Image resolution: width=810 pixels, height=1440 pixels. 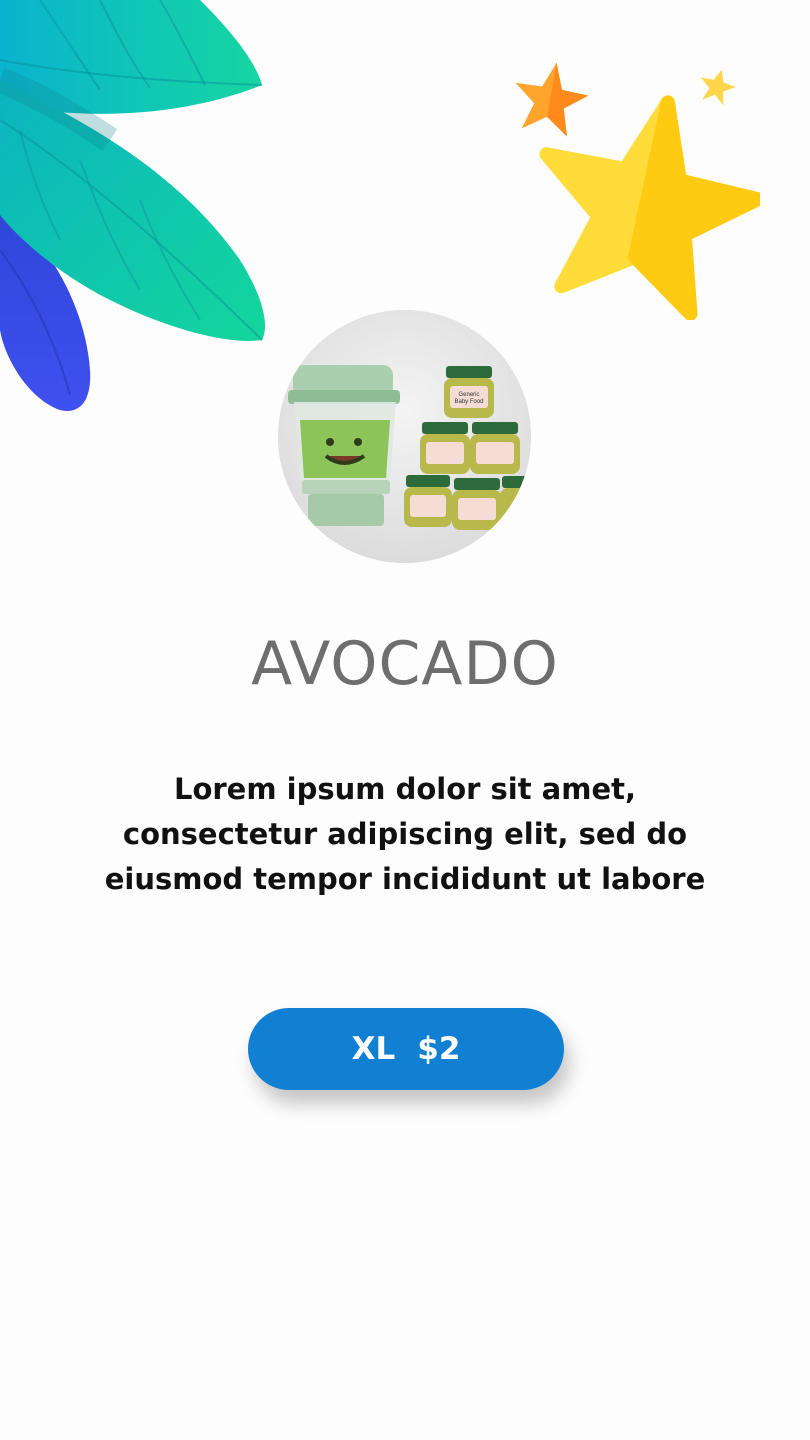 I want to click on description-line: Lorem ipsum dolor sit amet,, so click(x=405, y=789).